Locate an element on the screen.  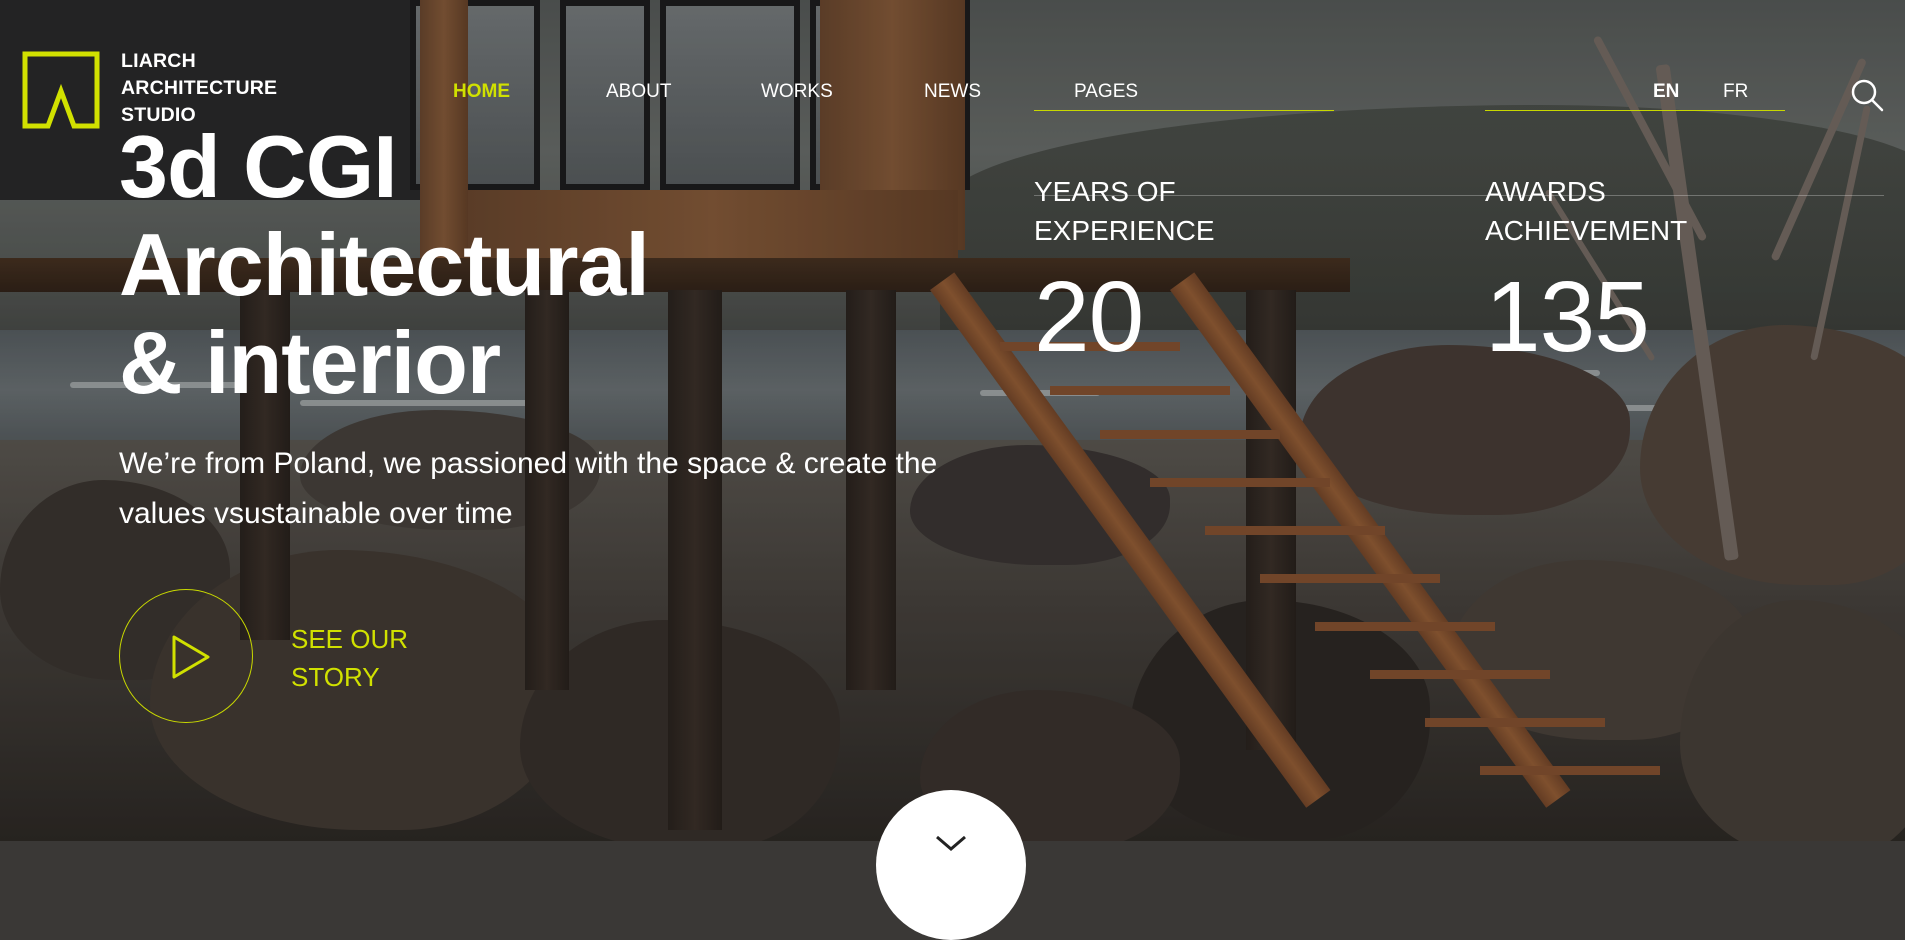
chevron-down-icon is located at coordinates (951, 843).